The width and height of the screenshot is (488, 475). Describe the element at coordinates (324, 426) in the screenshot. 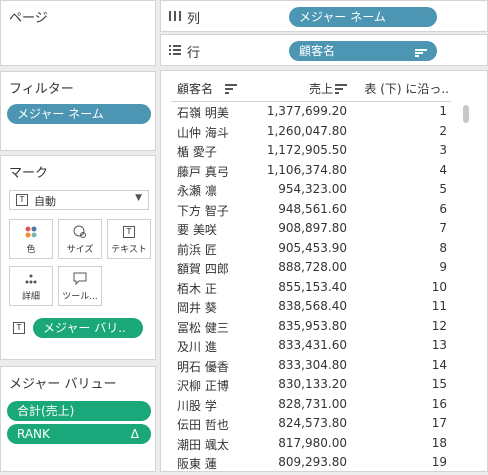

I see `table-row: 伝田 哲也 824,573.80 17` at that location.